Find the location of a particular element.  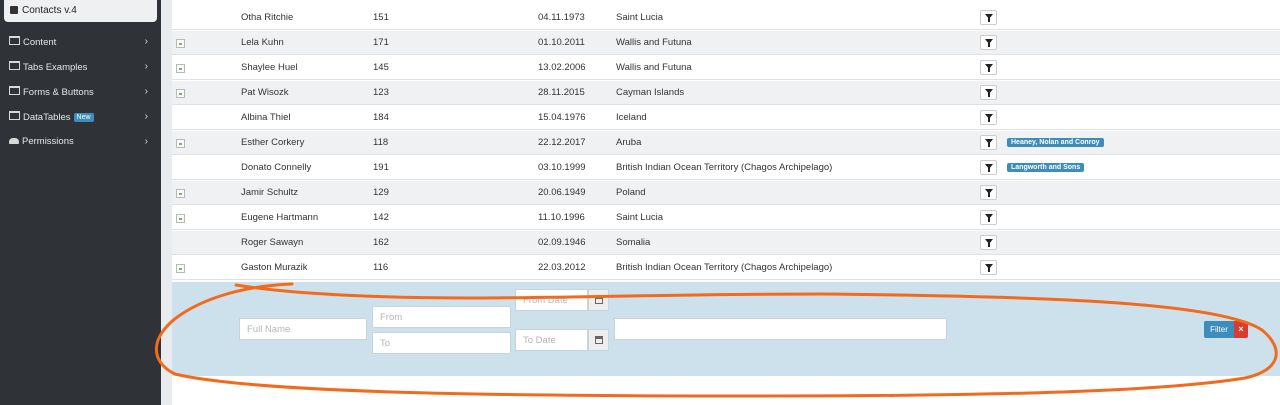

cell-number: 162 is located at coordinates (381, 242).